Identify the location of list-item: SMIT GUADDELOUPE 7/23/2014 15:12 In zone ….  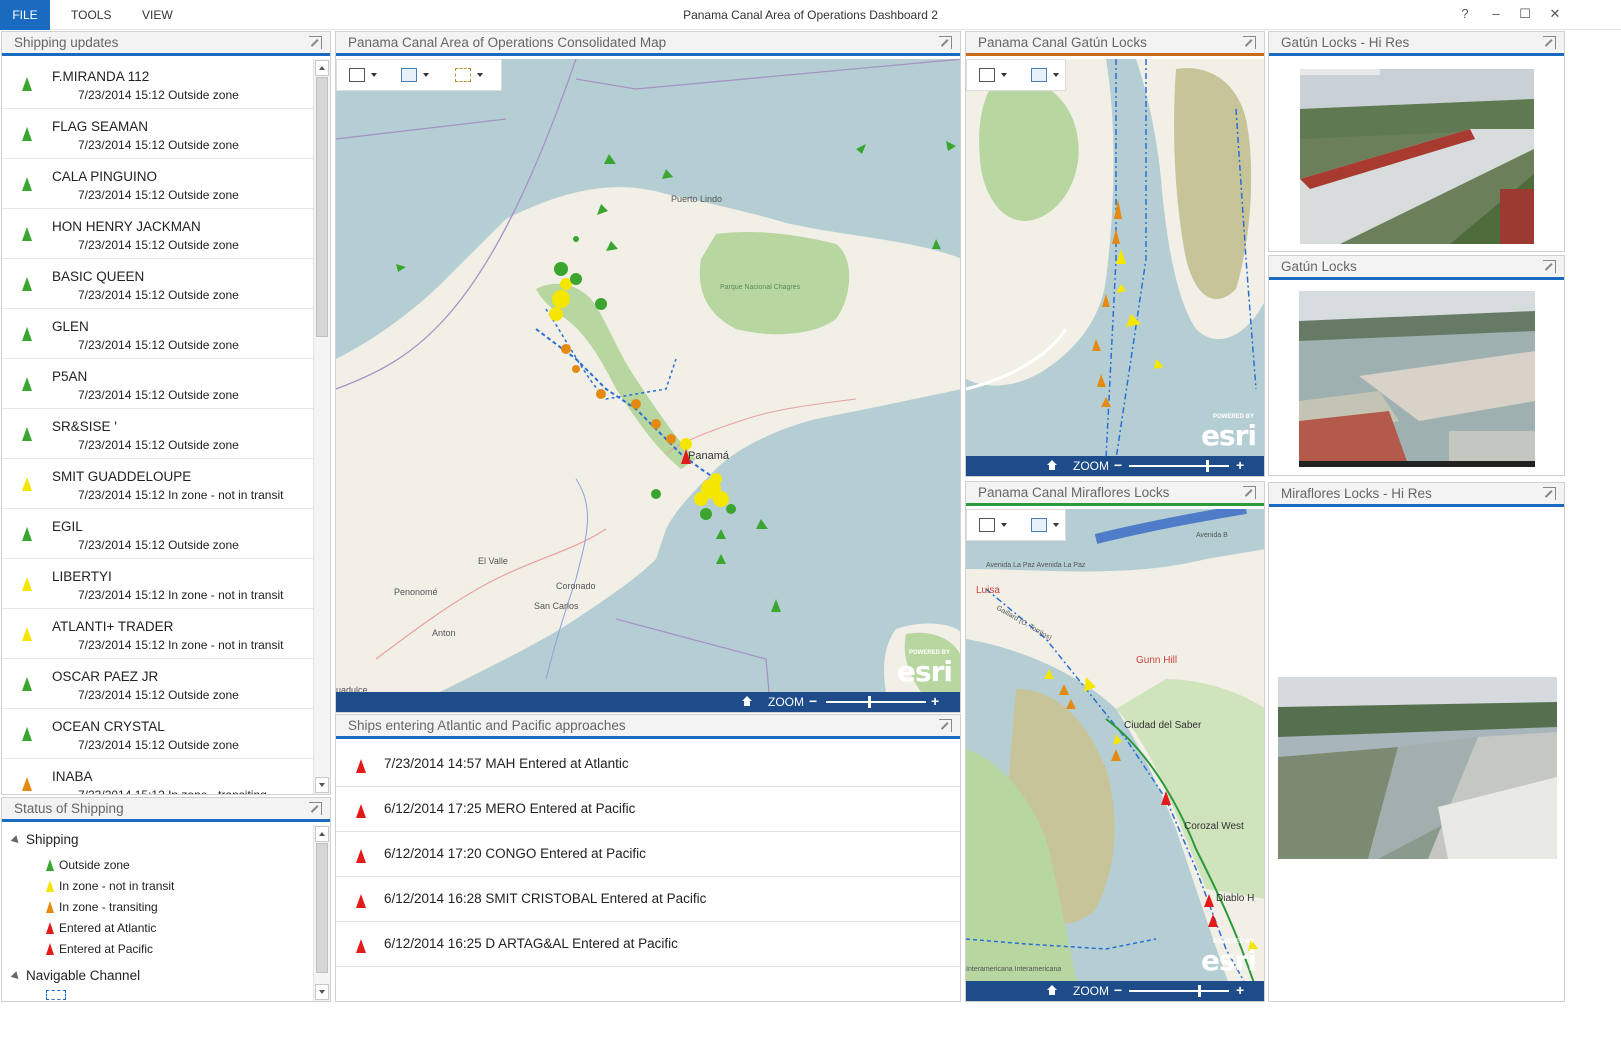
(157, 484).